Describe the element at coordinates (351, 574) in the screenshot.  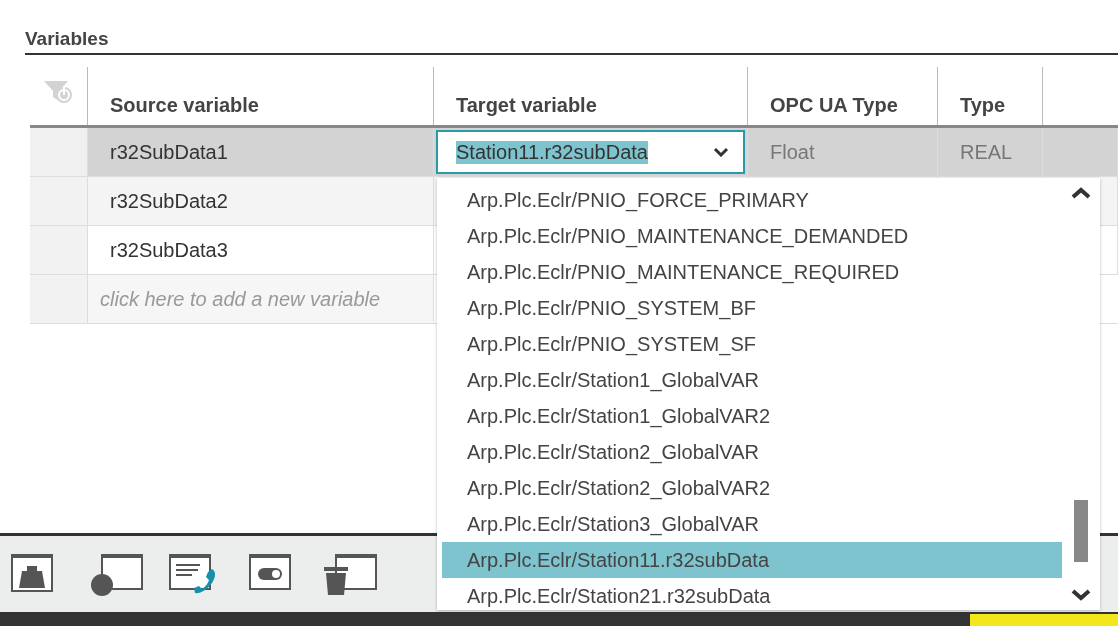
I see `trash-window-icon` at that location.